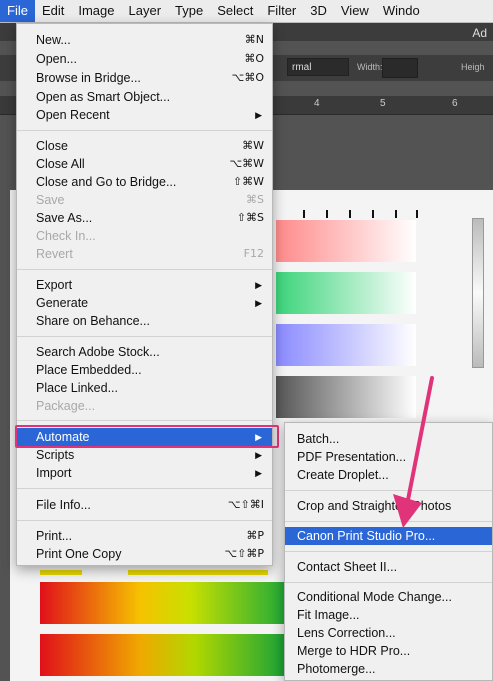  Describe the element at coordinates (62, 303) in the screenshot. I see `menu-item-label: Generate` at that location.